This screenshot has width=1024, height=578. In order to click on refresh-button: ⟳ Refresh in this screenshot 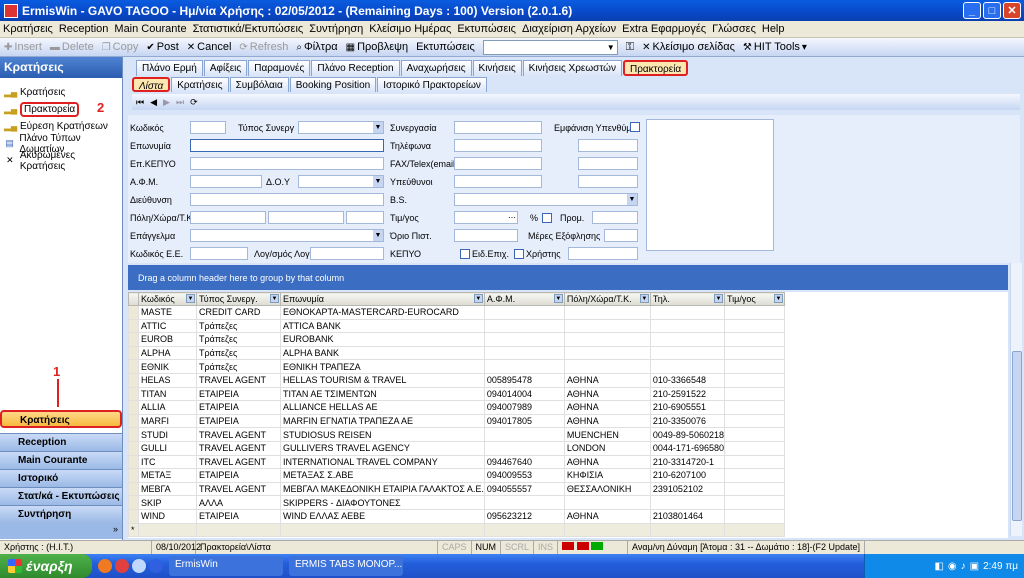, I will do `click(263, 47)`.